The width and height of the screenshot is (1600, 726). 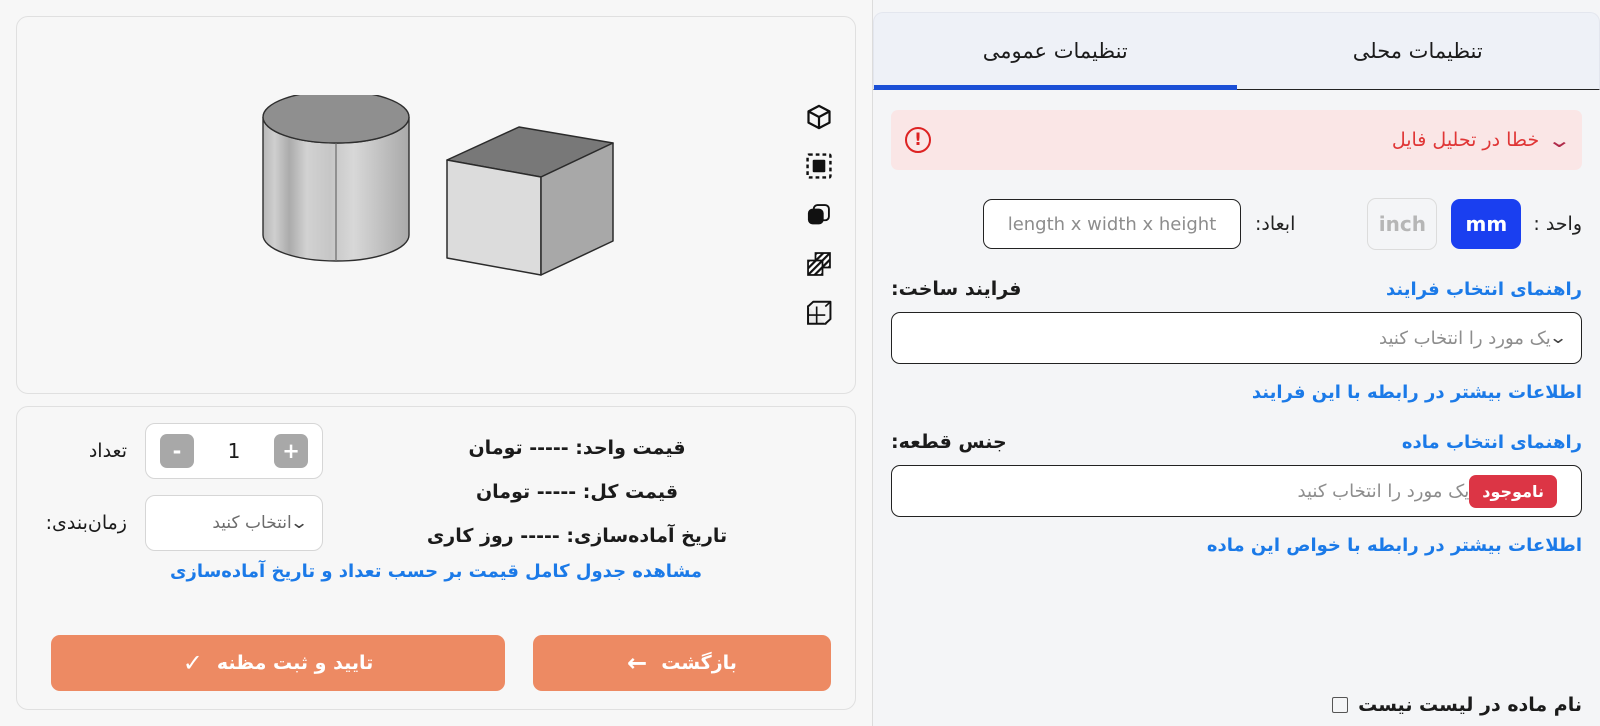 What do you see at coordinates (1470, 705) in the screenshot?
I see `material-not-in-list-label: نام ماده در لیست نیست` at bounding box center [1470, 705].